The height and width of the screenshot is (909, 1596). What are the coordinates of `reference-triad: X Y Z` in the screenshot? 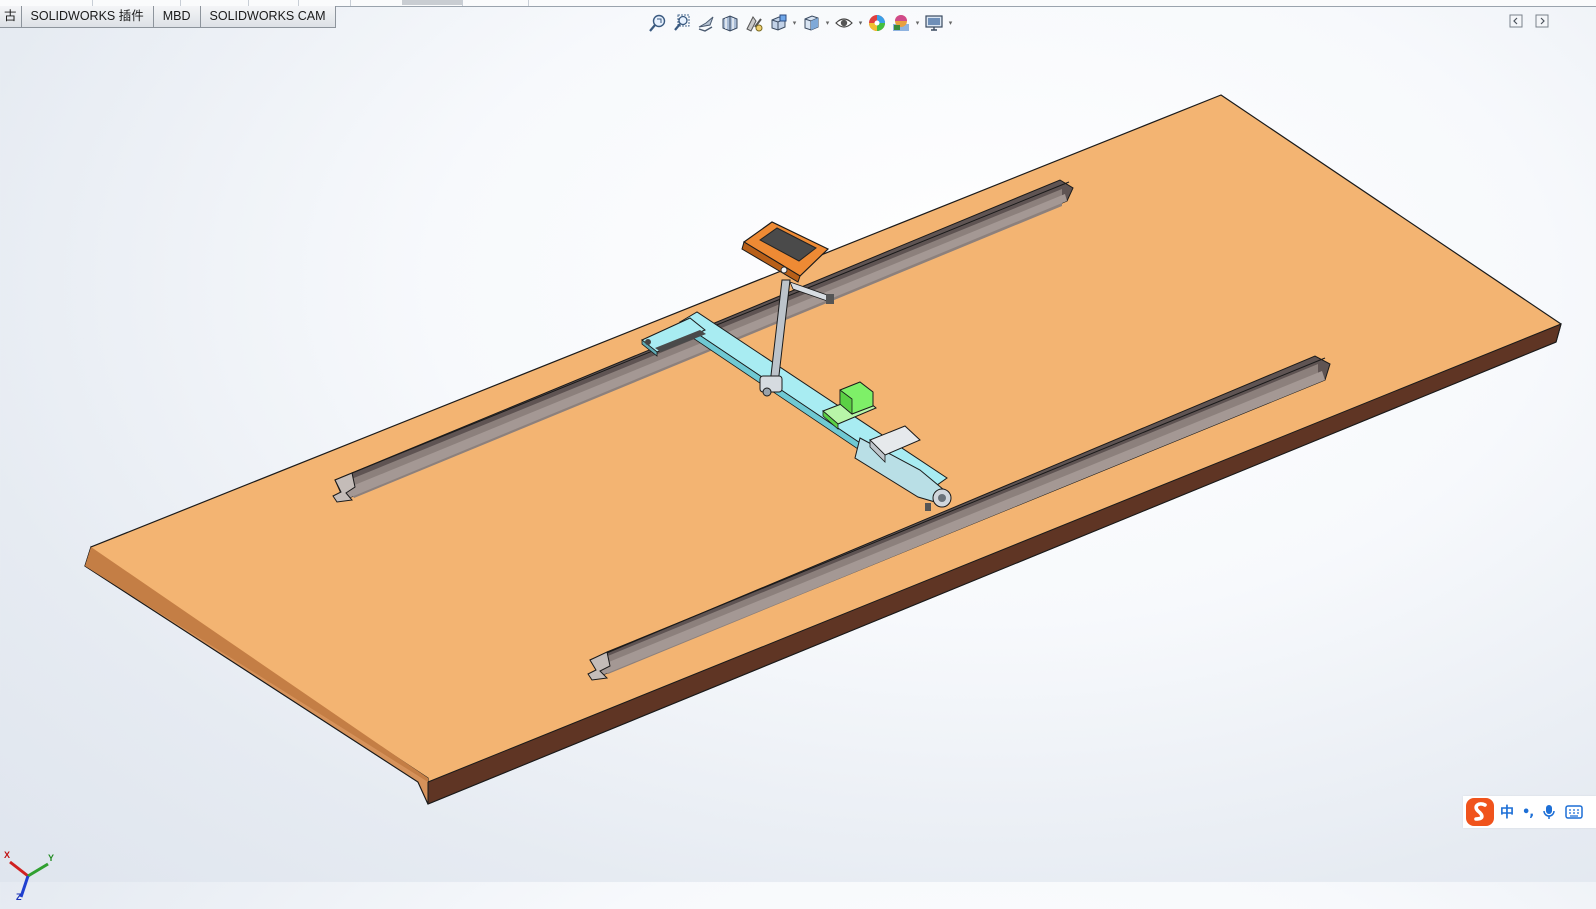 It's located at (30, 873).